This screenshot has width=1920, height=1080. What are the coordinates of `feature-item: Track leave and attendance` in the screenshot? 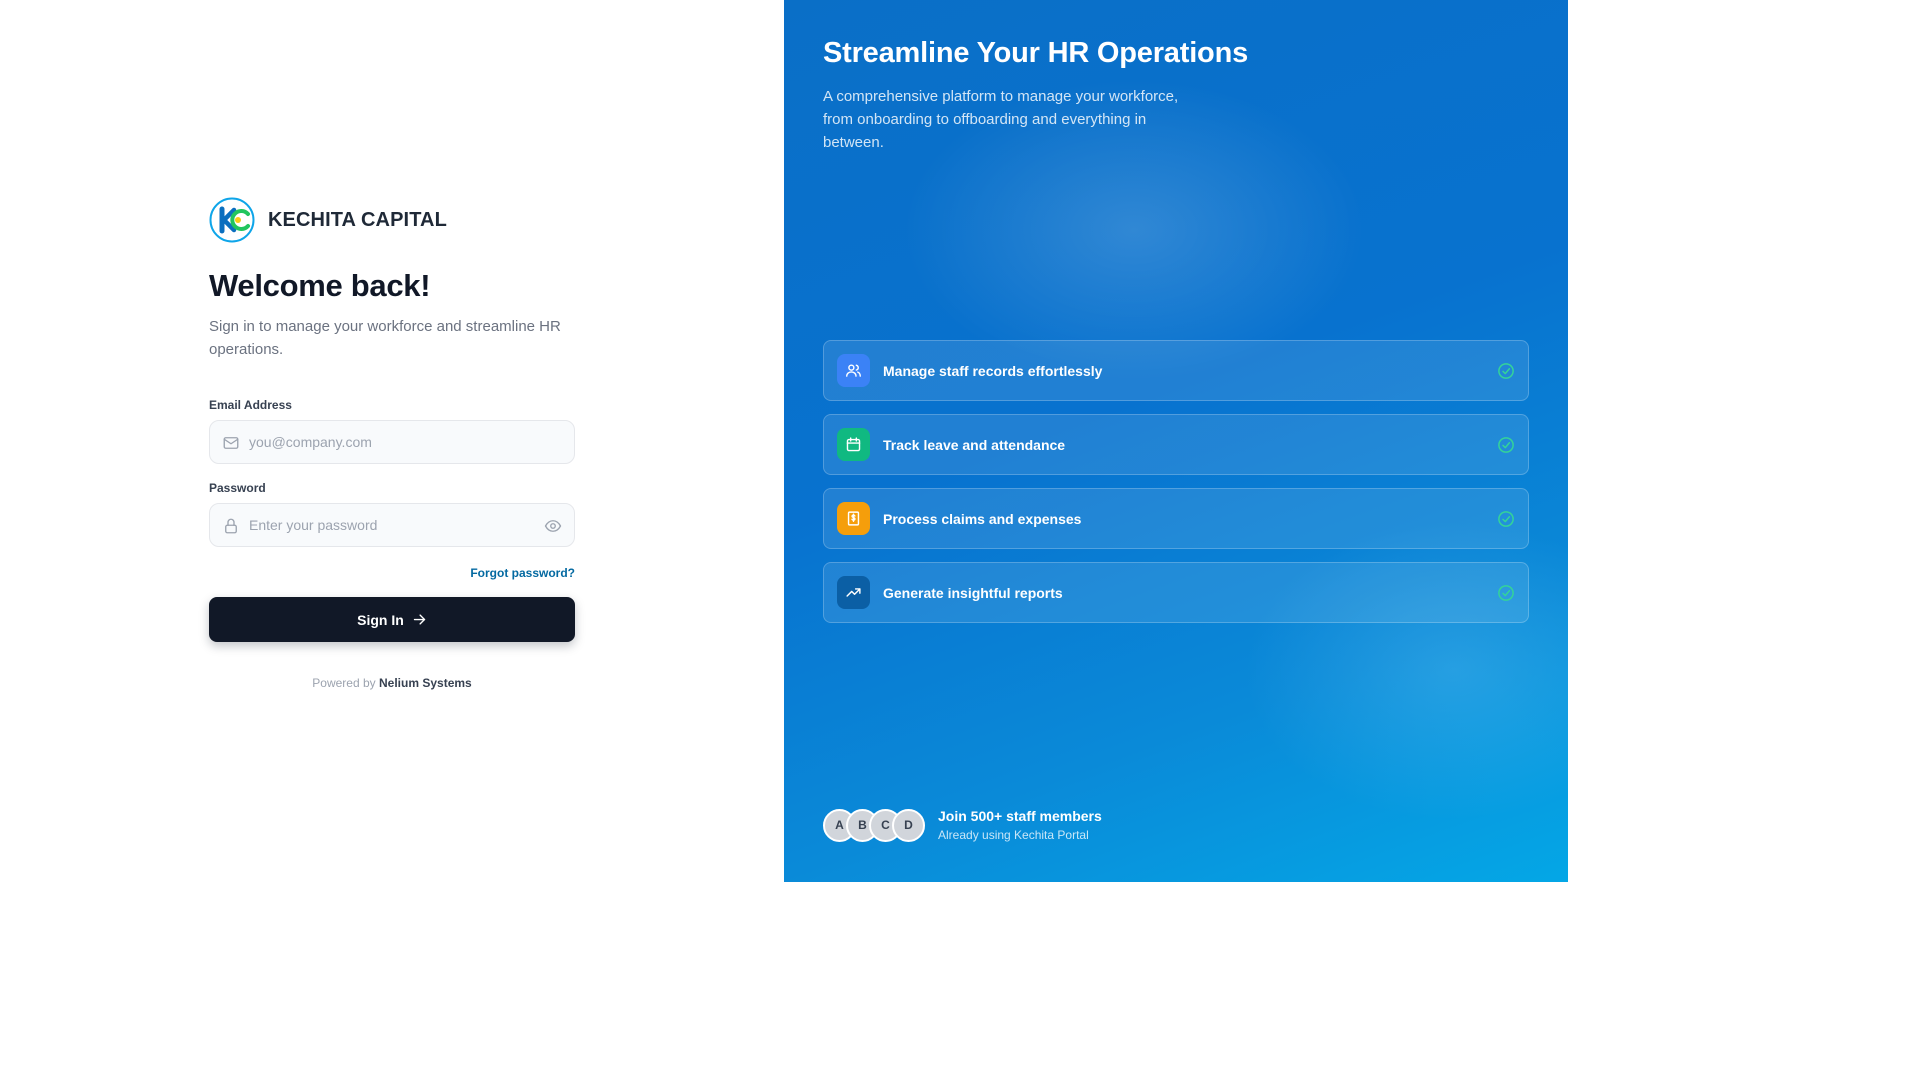 It's located at (1176, 444).